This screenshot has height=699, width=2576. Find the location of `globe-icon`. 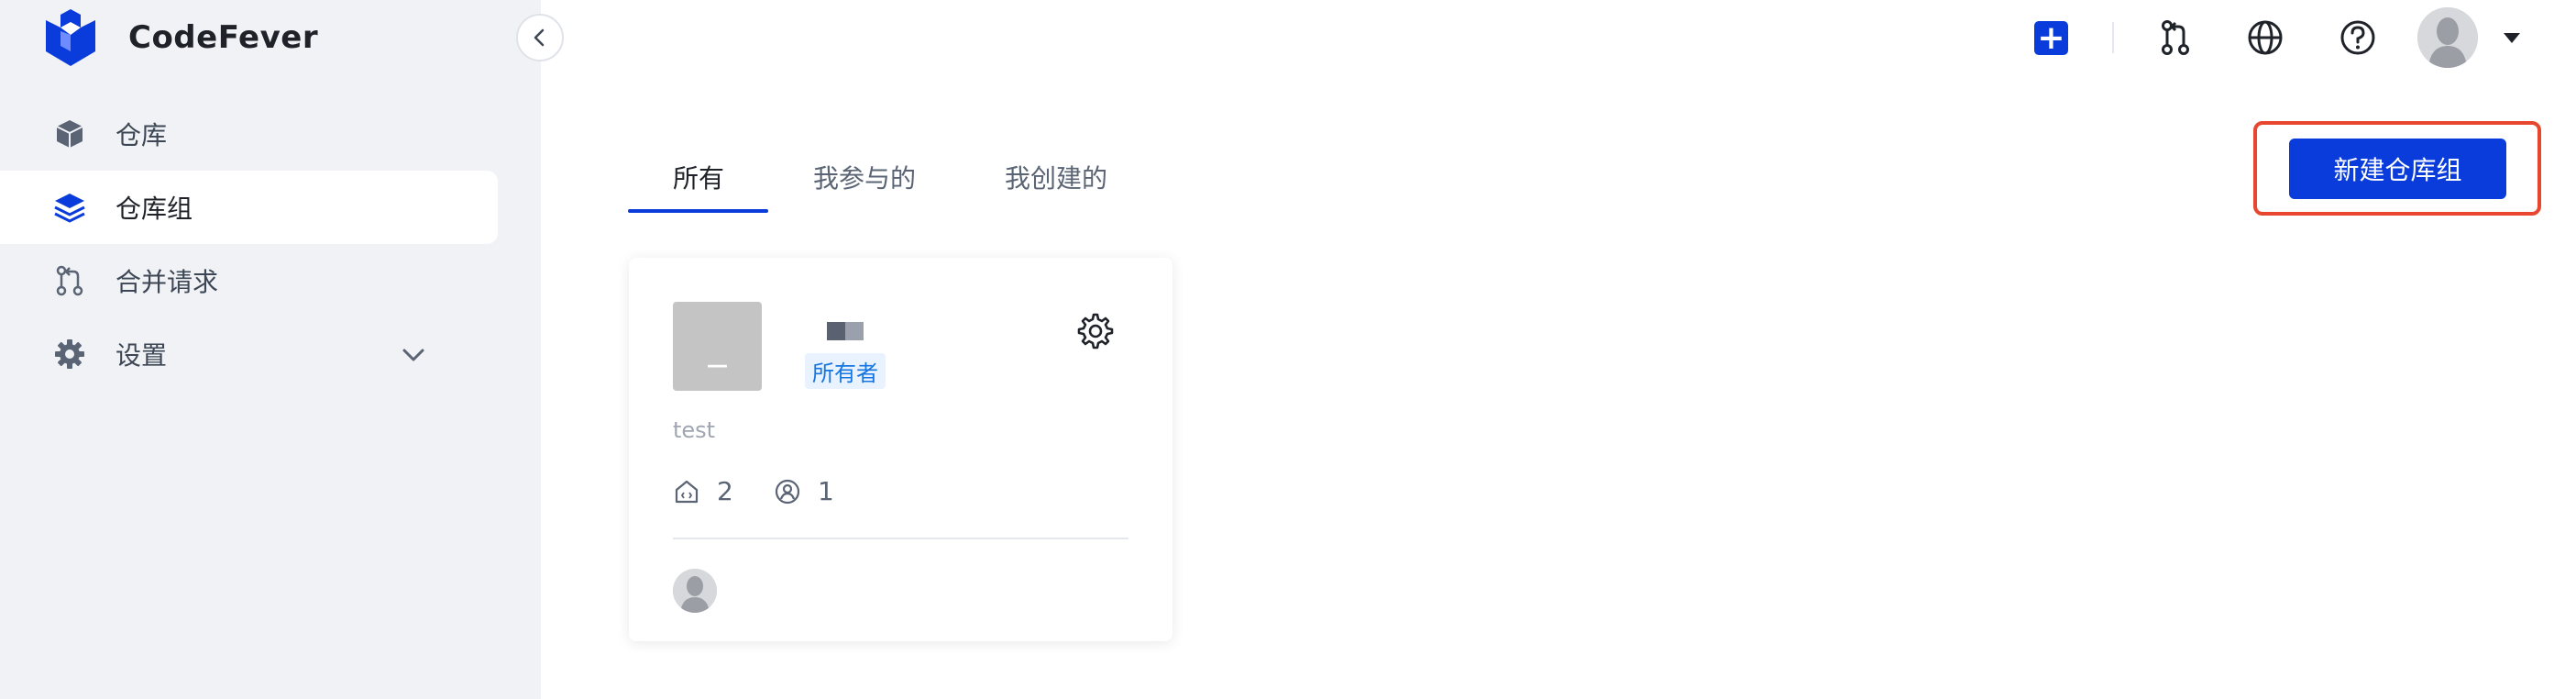

globe-icon is located at coordinates (2265, 37).